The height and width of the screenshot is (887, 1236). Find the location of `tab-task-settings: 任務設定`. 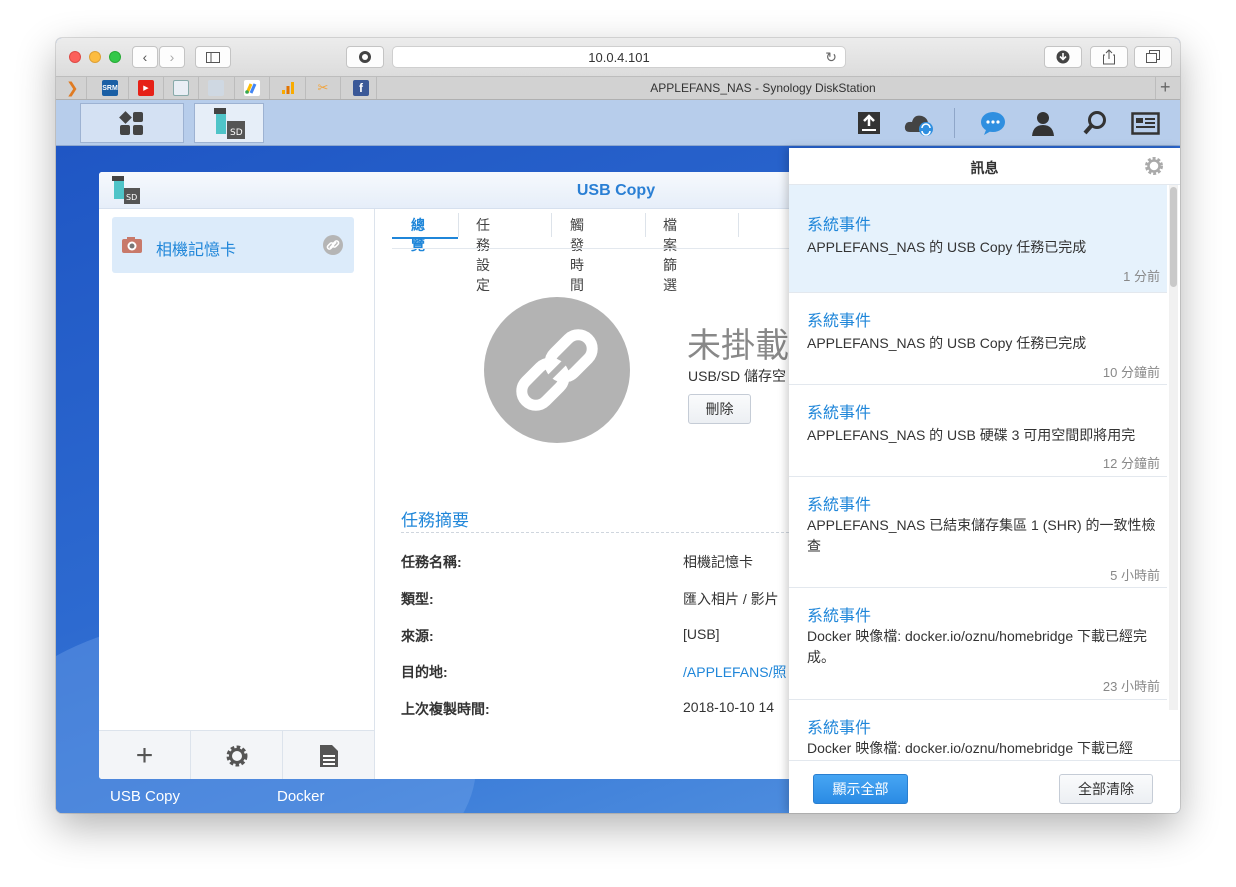

tab-task-settings: 任務設定 is located at coordinates (483, 255).